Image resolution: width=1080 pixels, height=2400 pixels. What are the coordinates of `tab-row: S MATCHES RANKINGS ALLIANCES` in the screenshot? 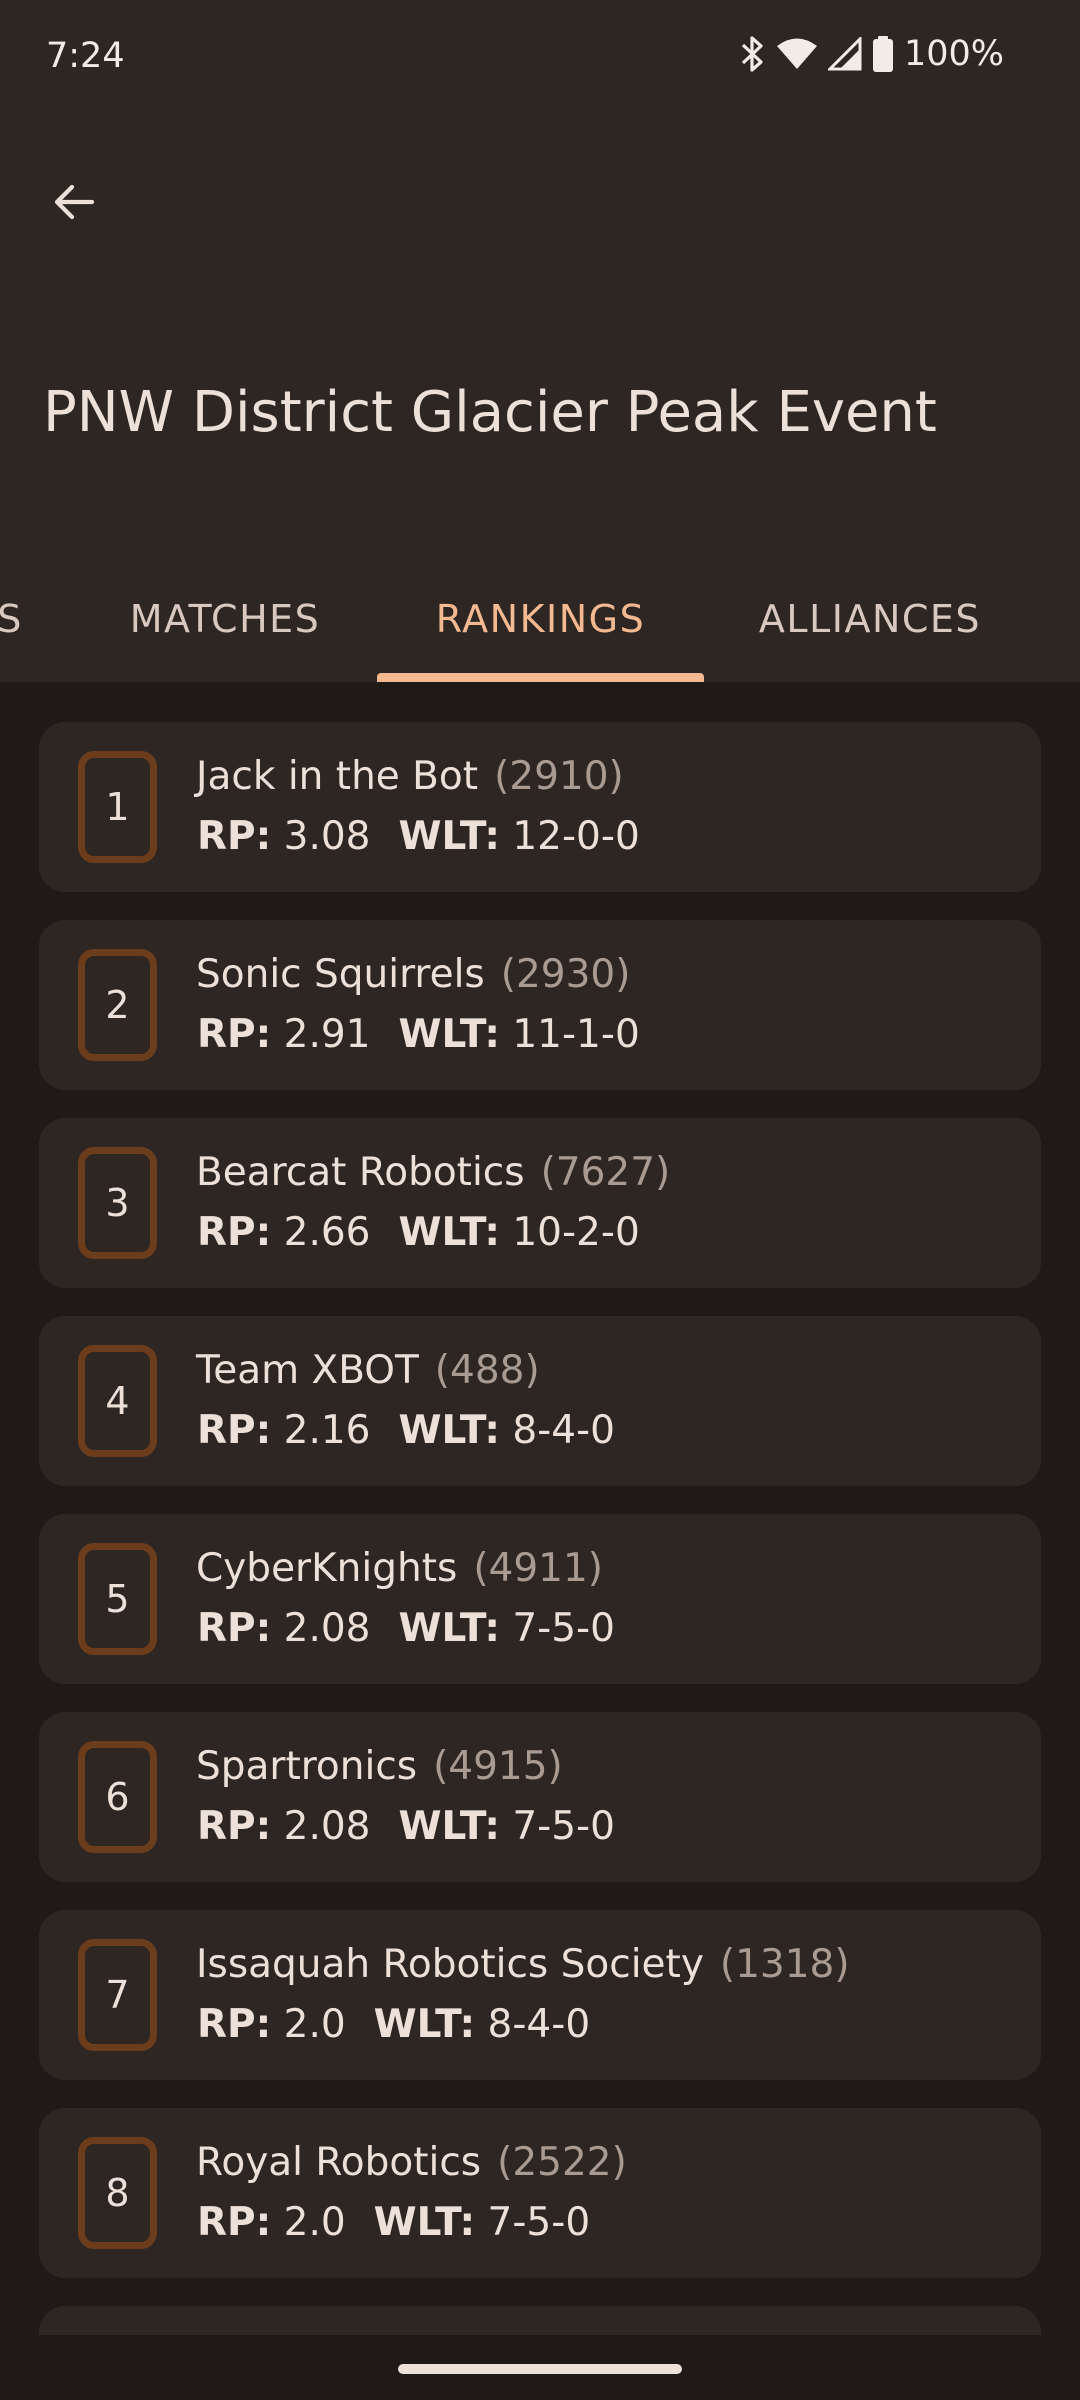 It's located at (540, 618).